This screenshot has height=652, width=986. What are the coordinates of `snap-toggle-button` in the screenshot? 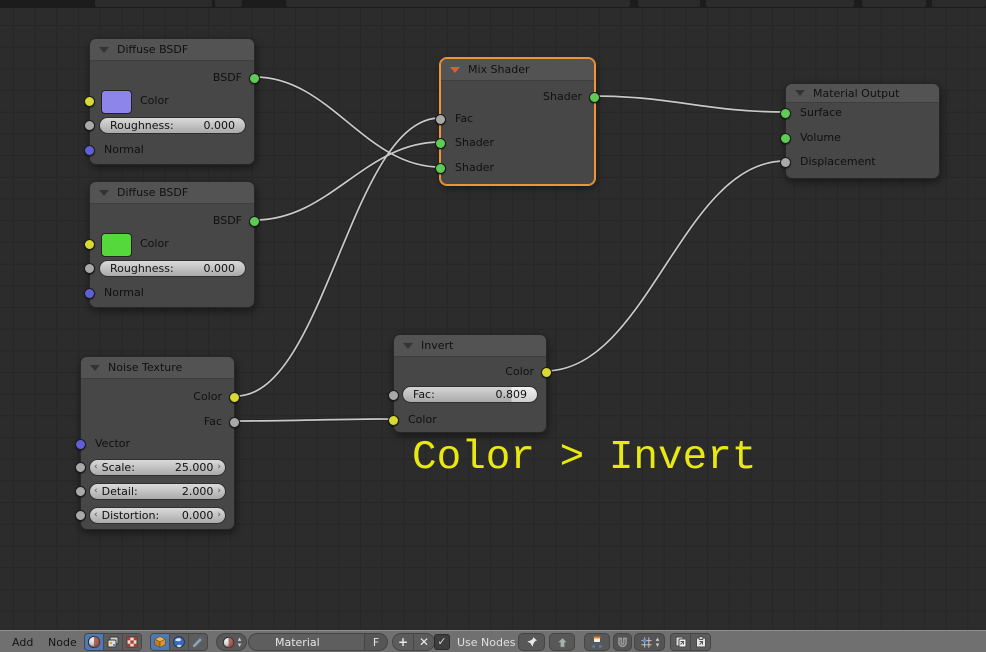 It's located at (622, 642).